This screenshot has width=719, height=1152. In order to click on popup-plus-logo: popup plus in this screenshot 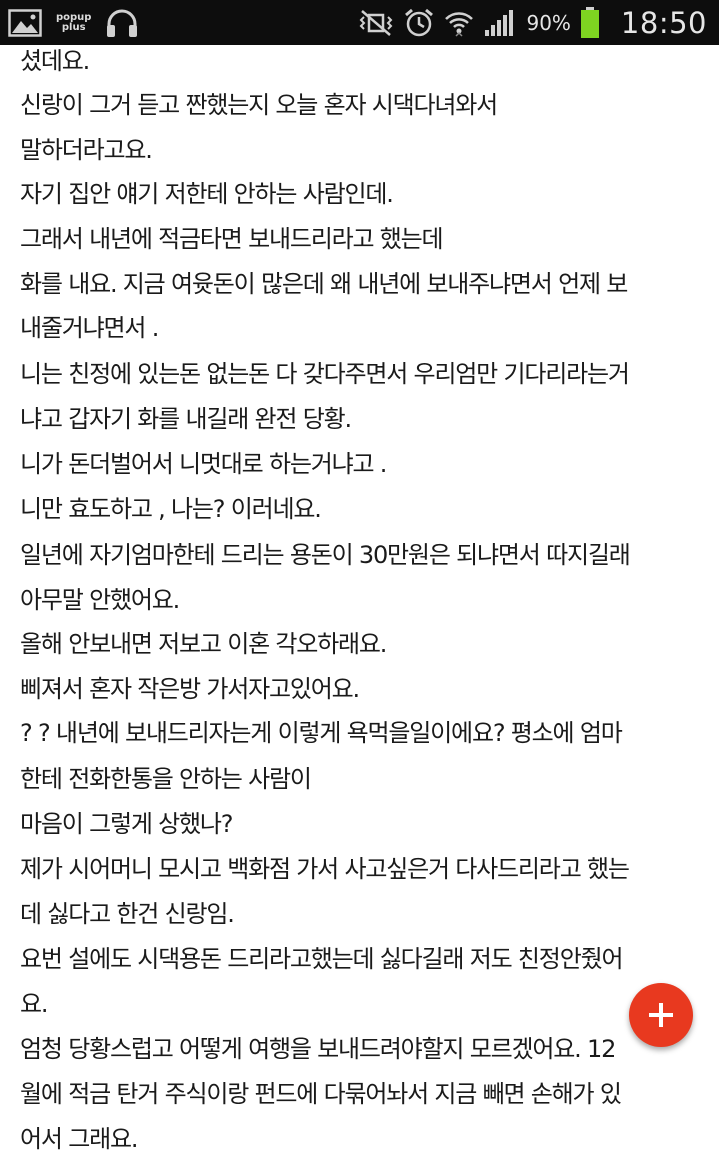, I will do `click(74, 22)`.